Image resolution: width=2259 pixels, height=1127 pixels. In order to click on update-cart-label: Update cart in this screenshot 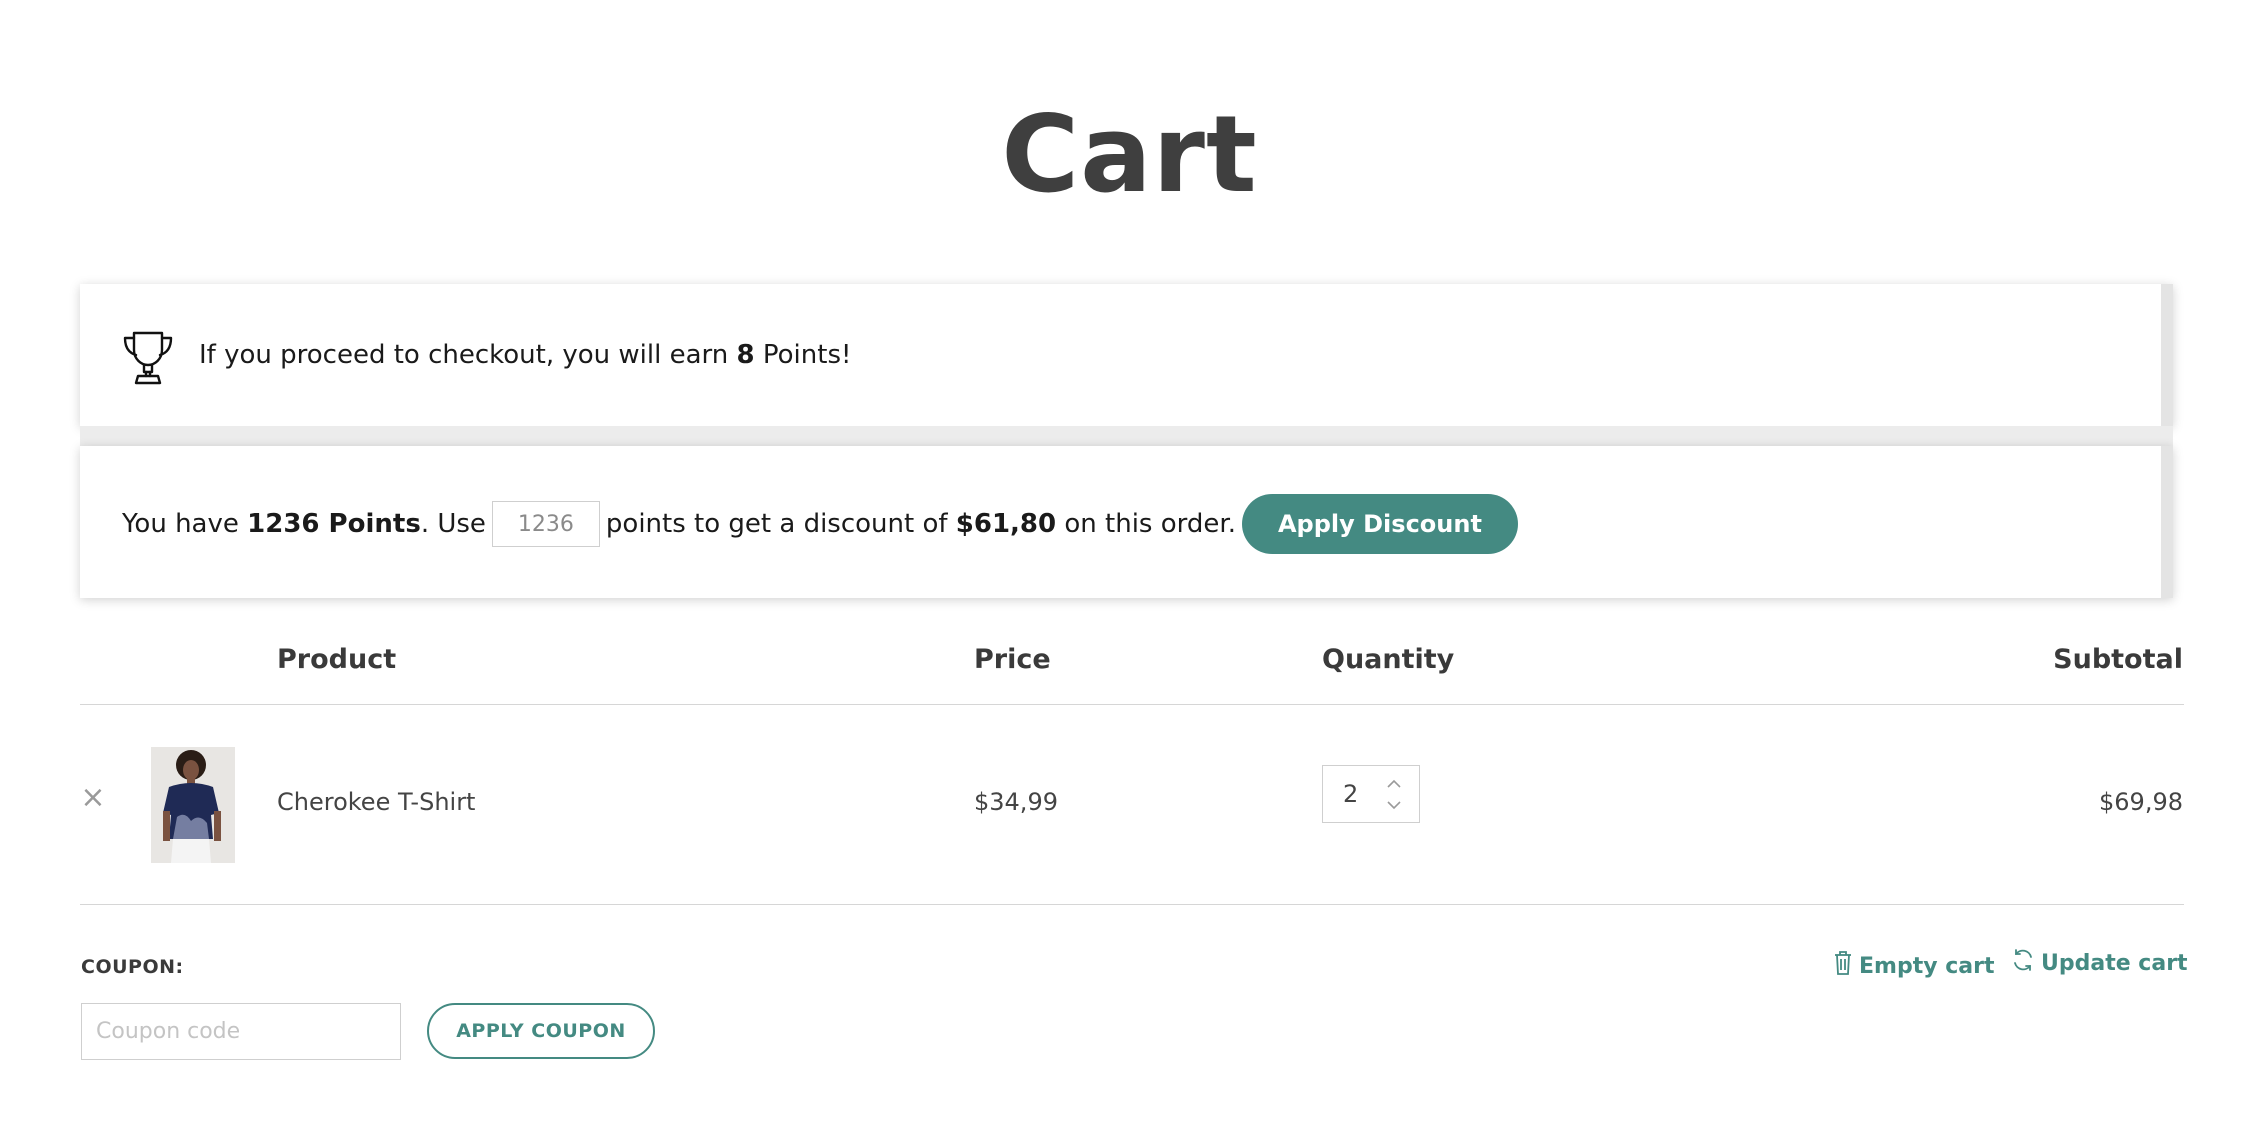, I will do `click(2114, 963)`.